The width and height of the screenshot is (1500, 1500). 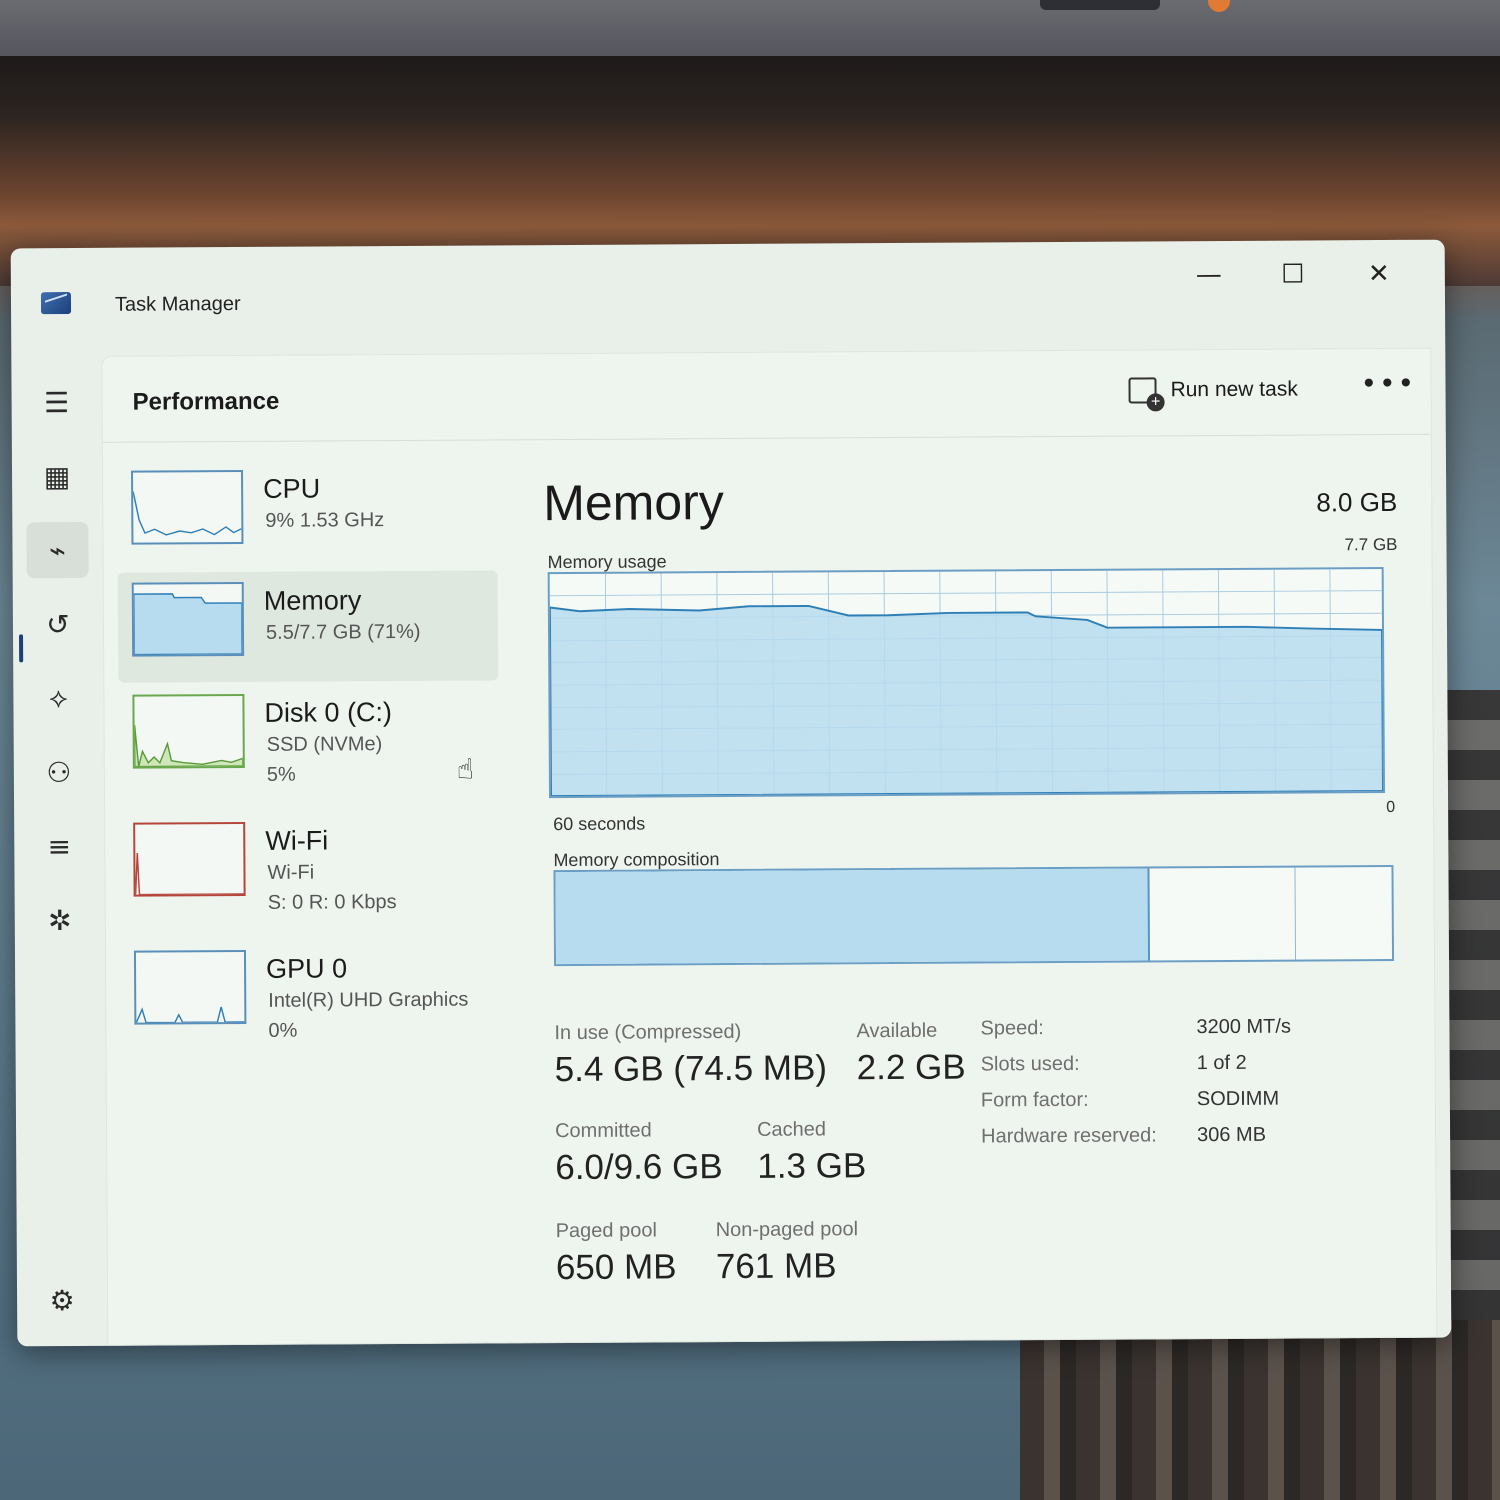 I want to click on memory-usage-graph, so click(x=966, y=683).